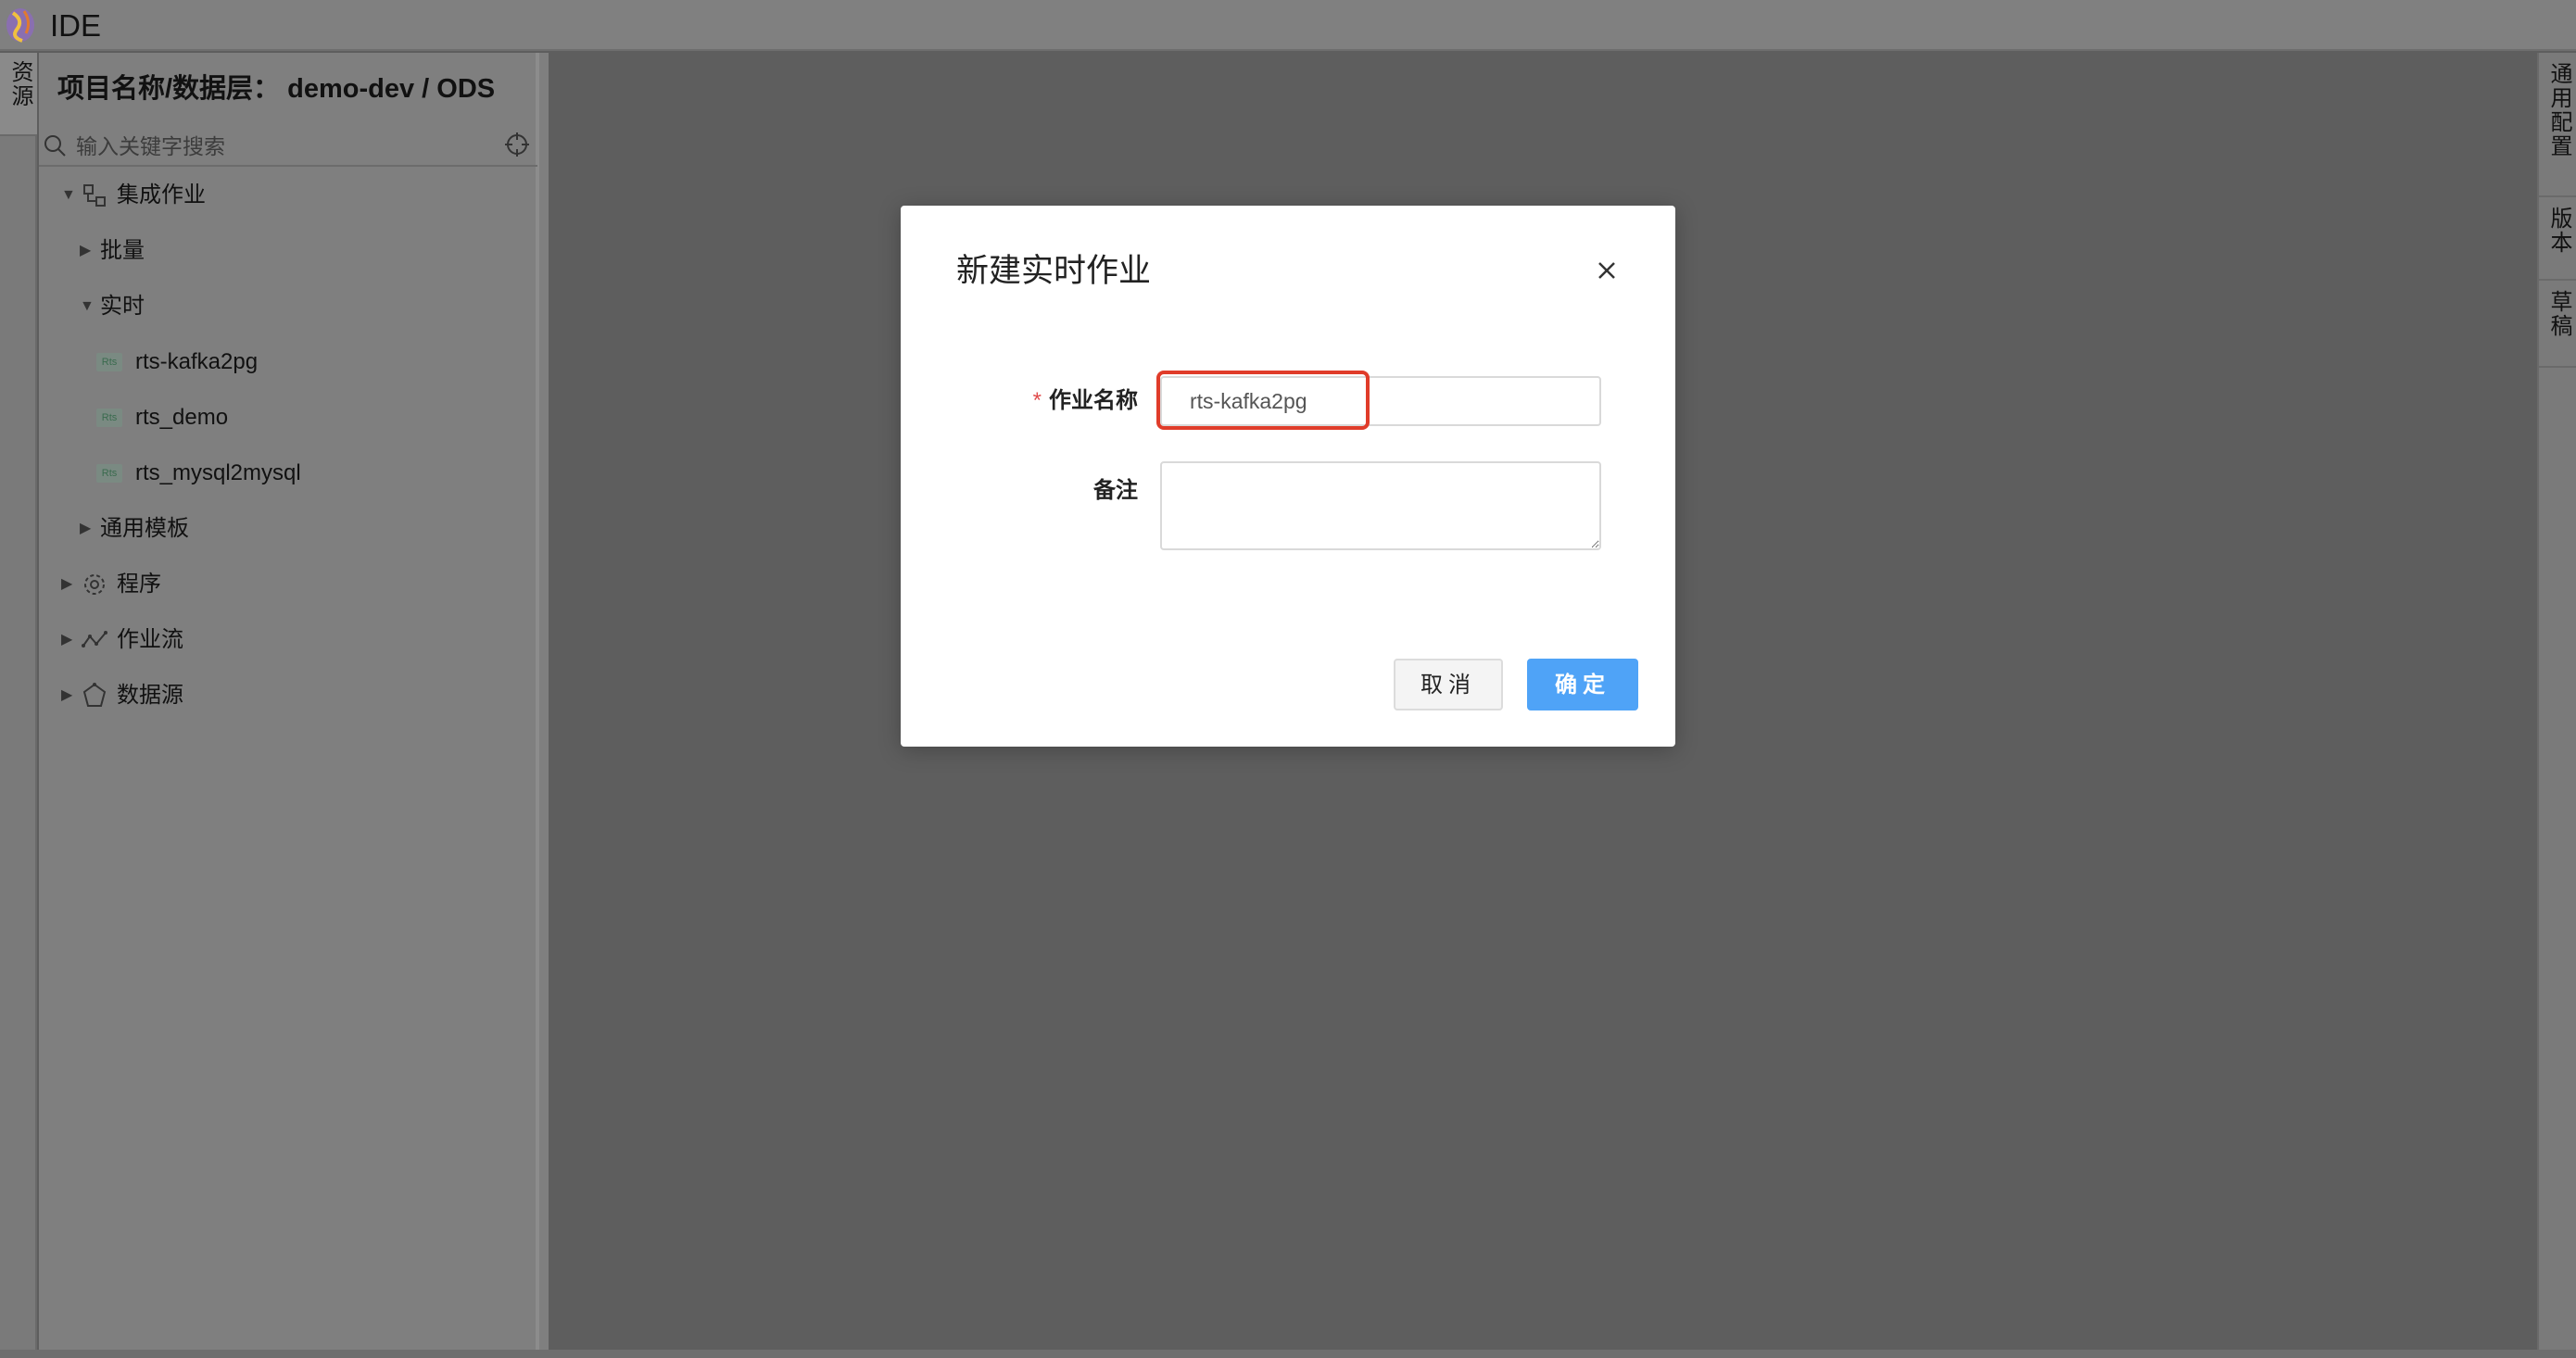 The width and height of the screenshot is (2576, 1358). I want to click on tree-node-label: 通用模板, so click(144, 528).